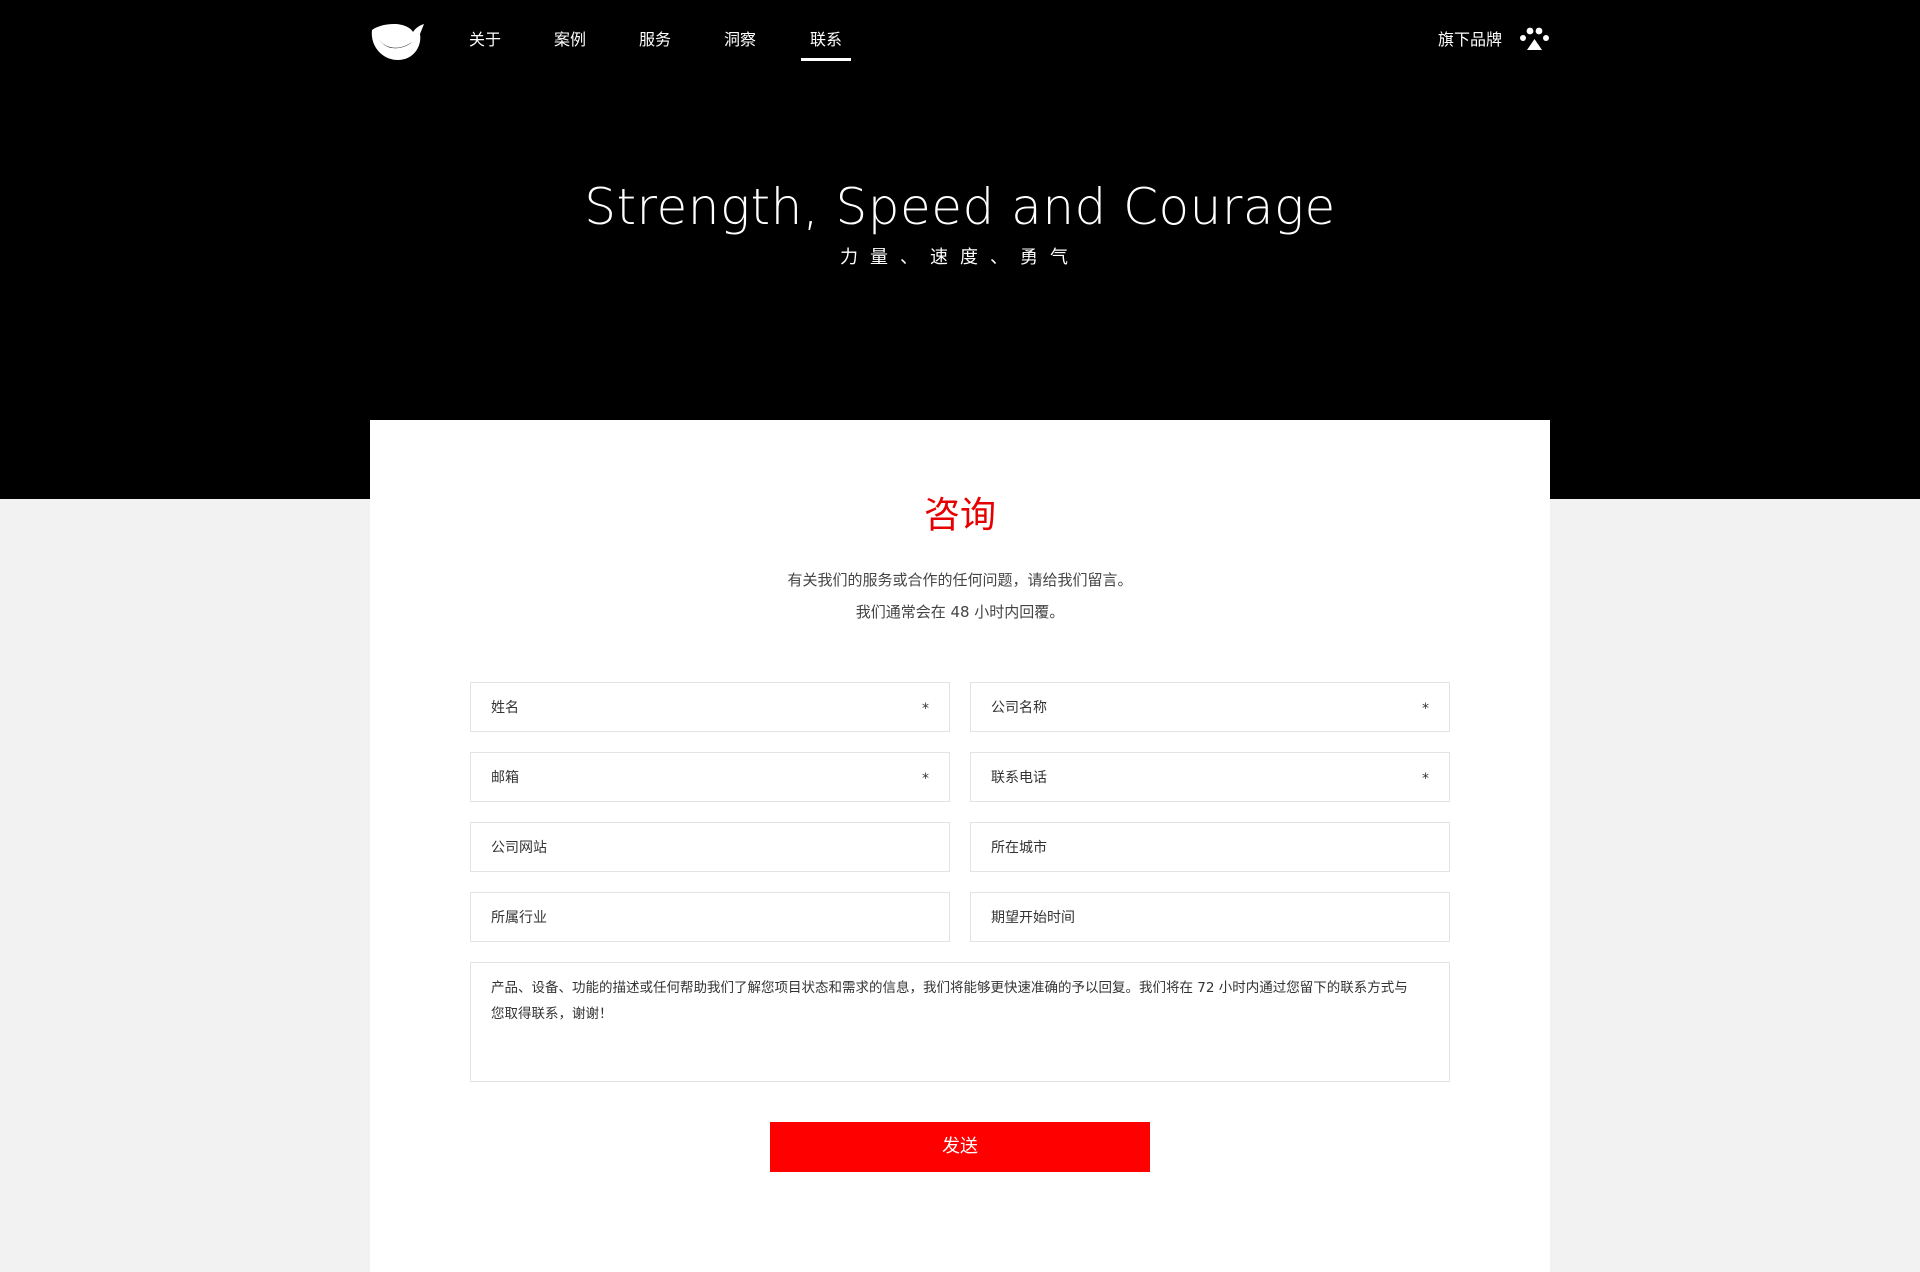  Describe the element at coordinates (655, 40) in the screenshot. I see `nav-item-services: 服务` at that location.